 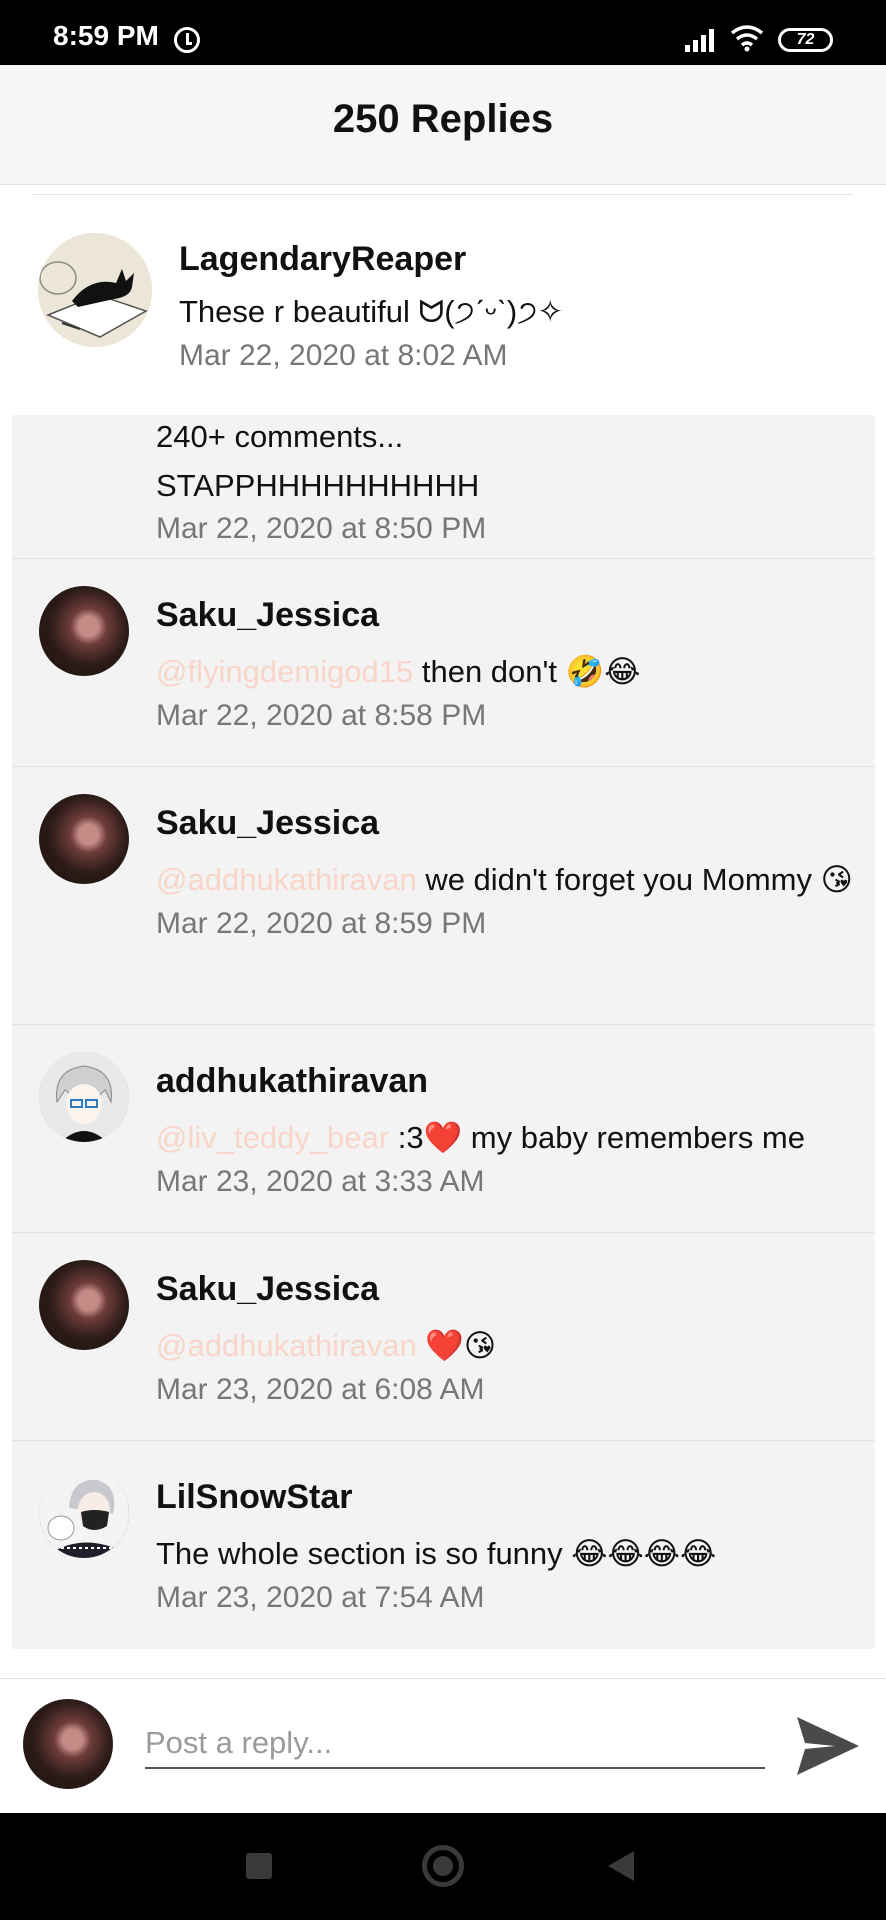 I want to click on recents-icon, so click(x=259, y=1866).